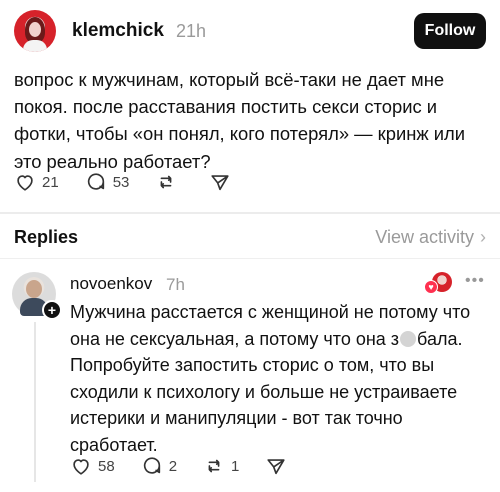 The height and width of the screenshot is (492, 500). I want to click on reply-avatar-head, so click(34, 289).